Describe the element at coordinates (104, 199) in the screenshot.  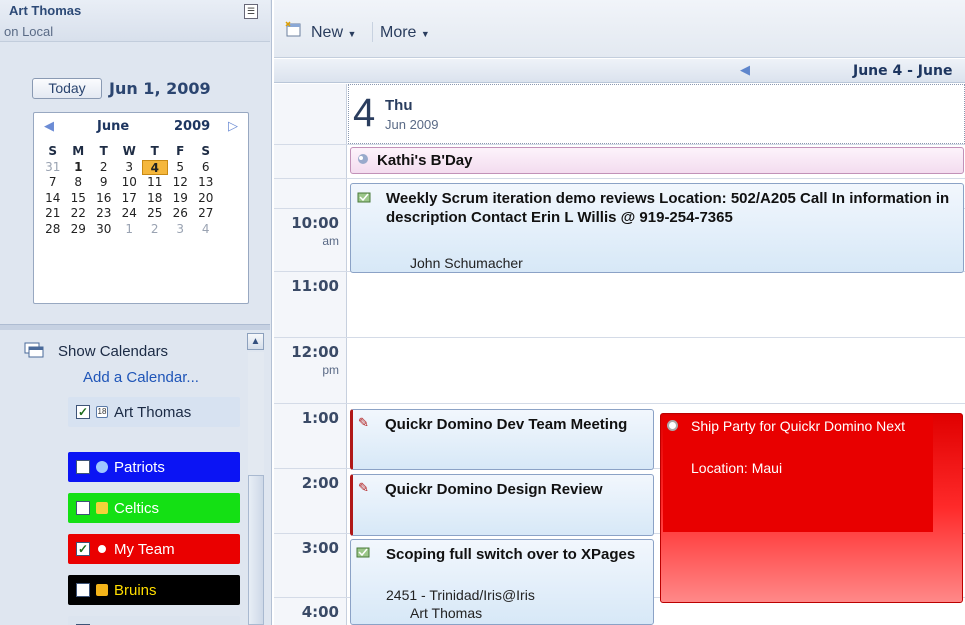
I see `mini-calendar-day: 16` at that location.